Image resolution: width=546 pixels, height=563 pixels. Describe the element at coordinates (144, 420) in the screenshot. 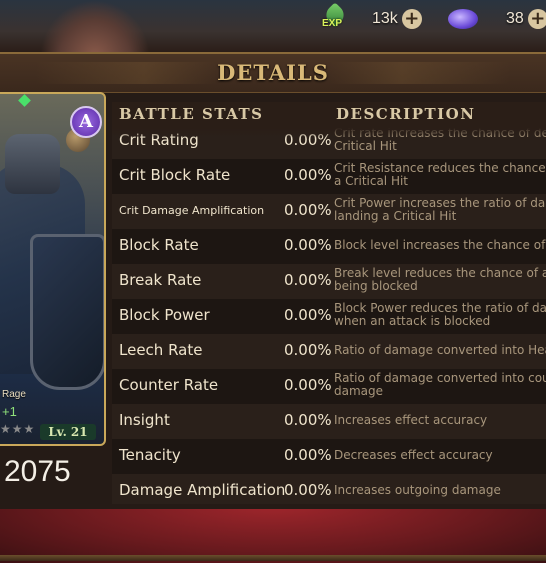

I see `stat-name: Insight` at that location.